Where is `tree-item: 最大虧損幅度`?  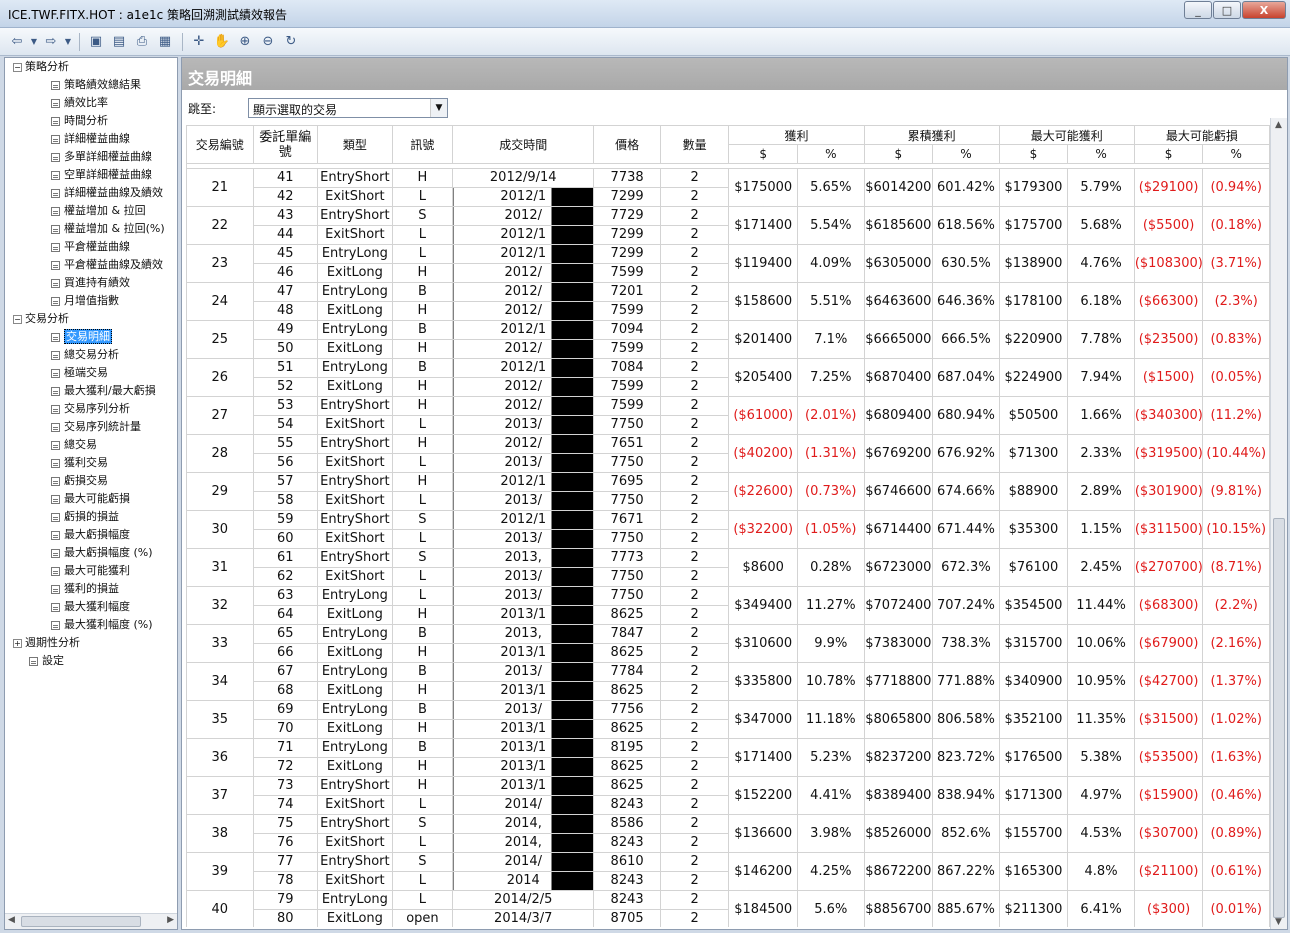 tree-item: 最大虧損幅度 is located at coordinates (90, 535).